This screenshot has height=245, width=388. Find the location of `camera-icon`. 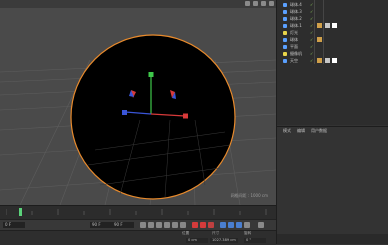

camera-icon is located at coordinates (285, 53).